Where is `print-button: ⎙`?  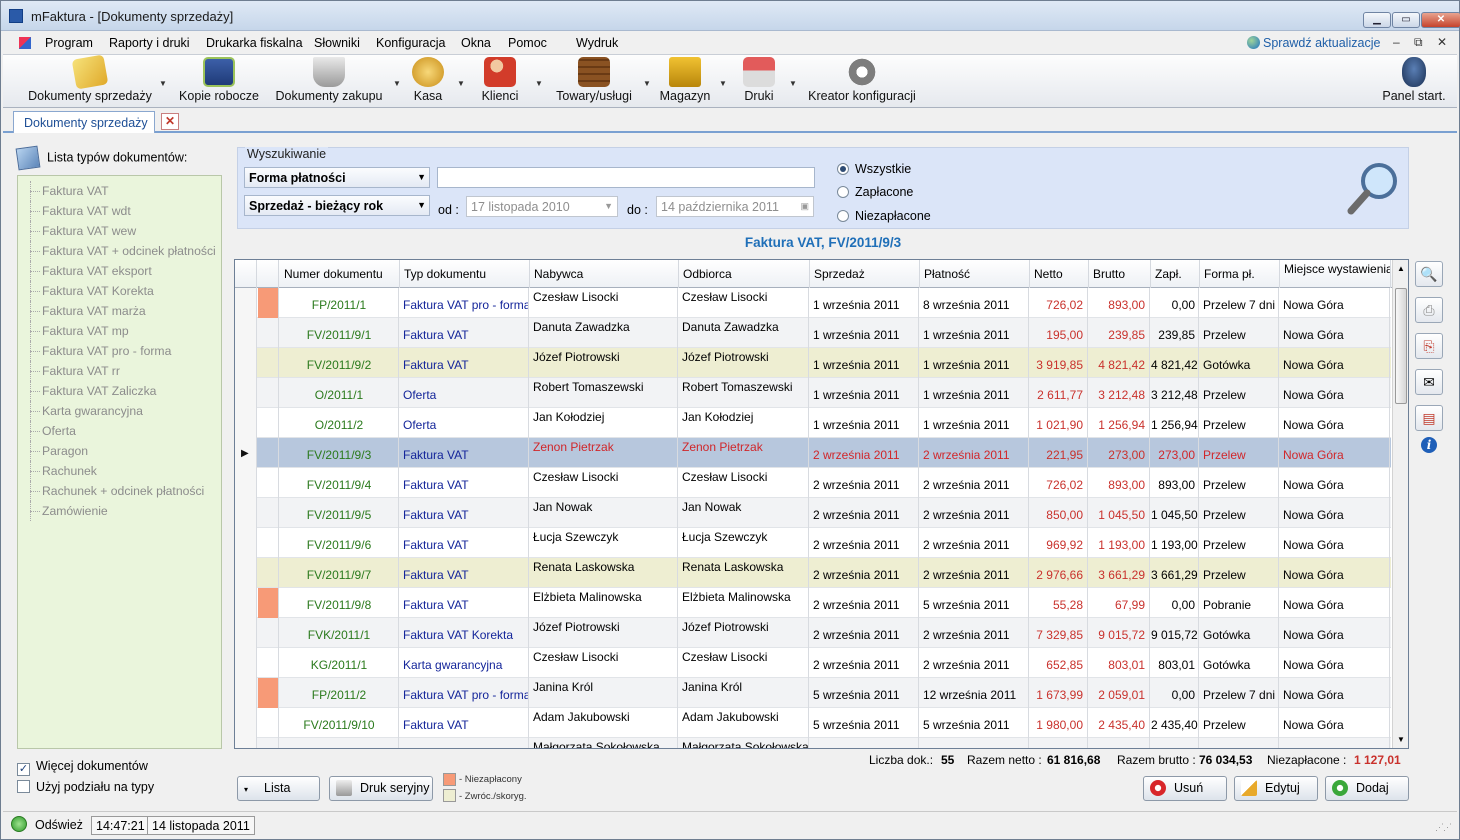
print-button: ⎙ is located at coordinates (1429, 310).